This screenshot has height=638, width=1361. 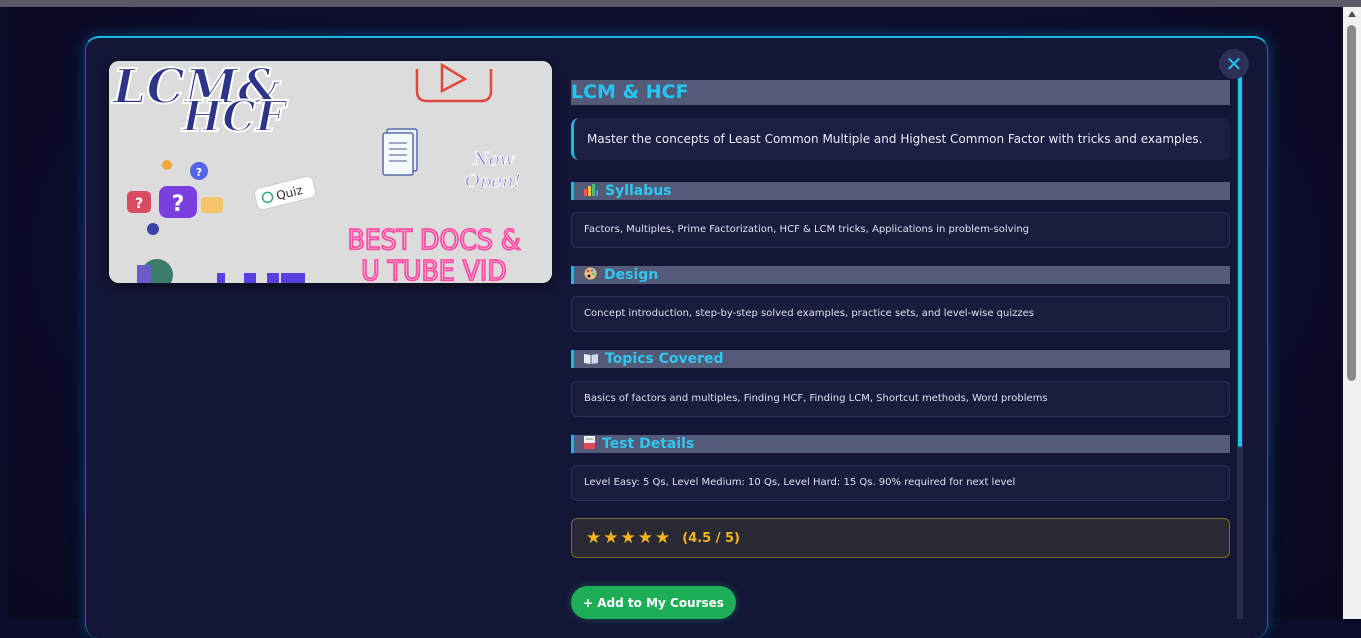 What do you see at coordinates (638, 191) in the screenshot?
I see `syllabus-heading-label: Syllabus` at bounding box center [638, 191].